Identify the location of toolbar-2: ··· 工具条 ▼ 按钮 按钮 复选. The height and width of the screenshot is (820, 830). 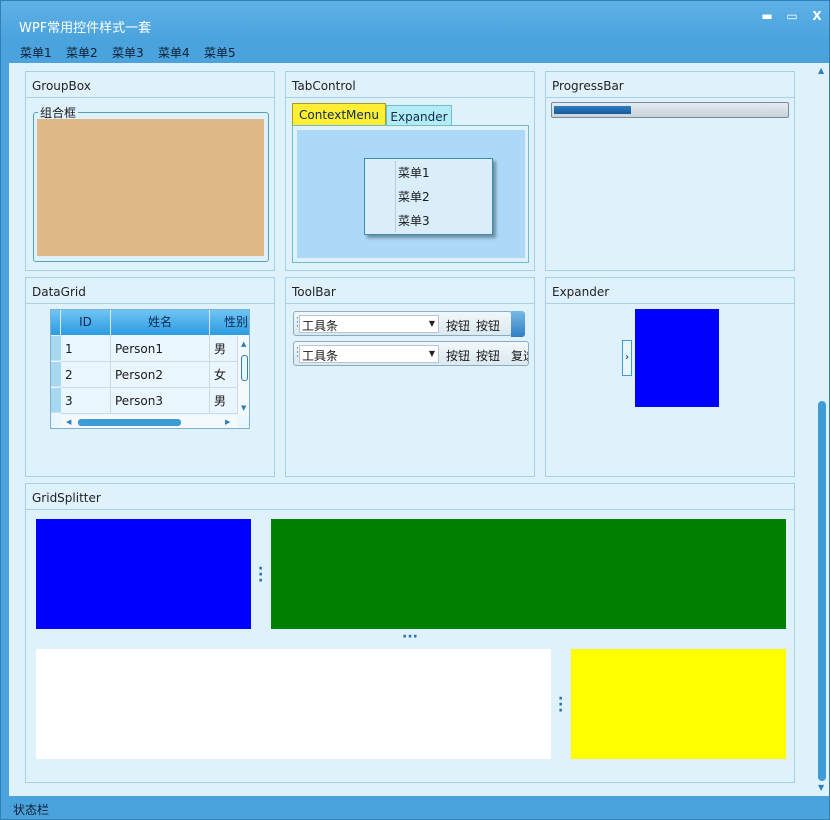
(411, 353).